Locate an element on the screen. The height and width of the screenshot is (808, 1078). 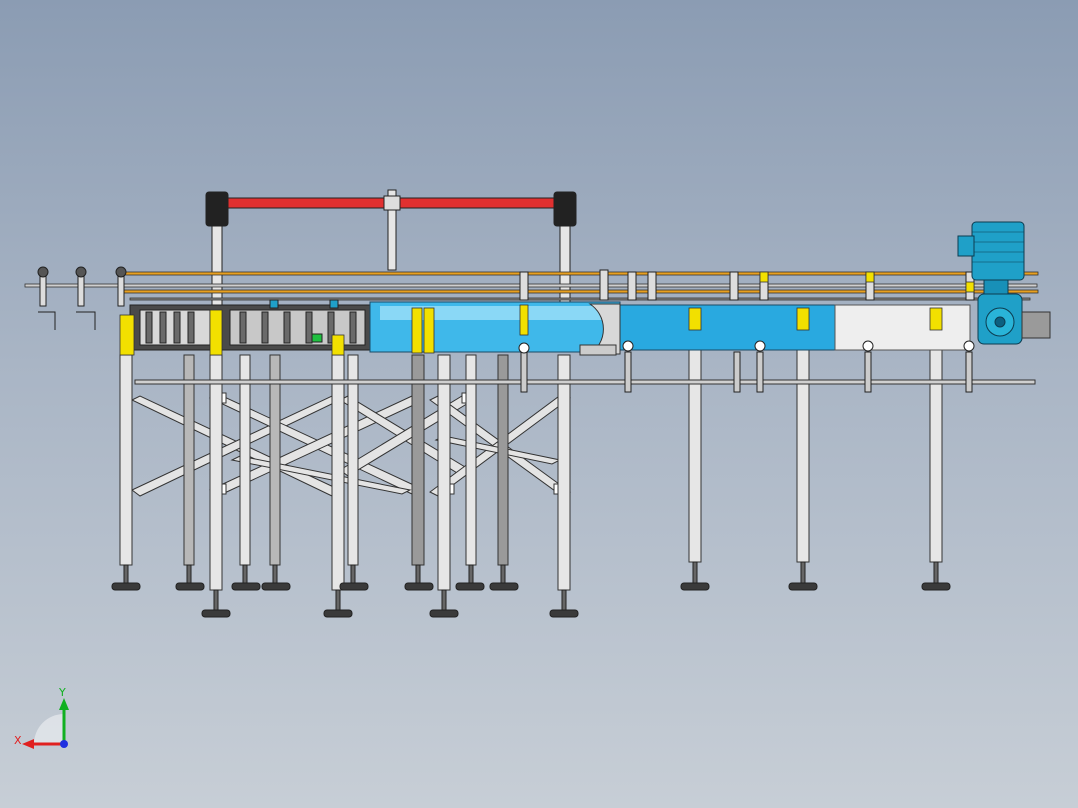
triad-x-arrow is located at coordinates (28, 744).